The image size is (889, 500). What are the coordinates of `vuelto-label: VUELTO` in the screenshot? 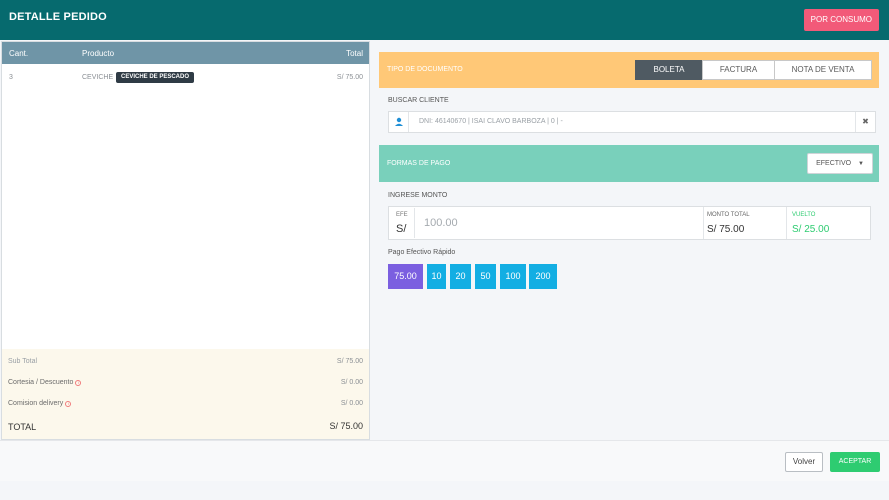 It's located at (804, 215).